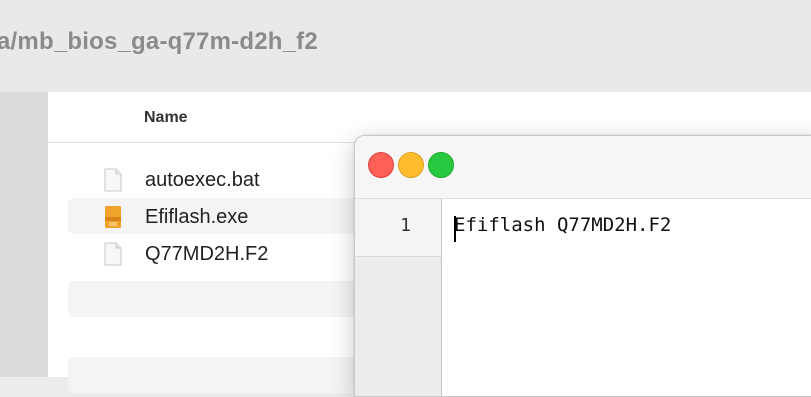 The width and height of the screenshot is (811, 397). What do you see at coordinates (405, 225) in the screenshot?
I see `line-number: 1` at bounding box center [405, 225].